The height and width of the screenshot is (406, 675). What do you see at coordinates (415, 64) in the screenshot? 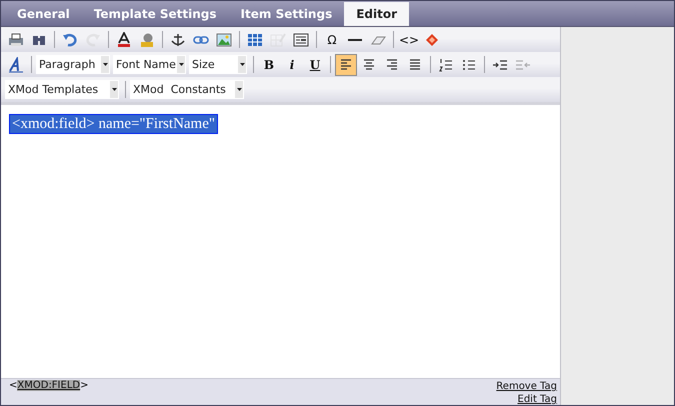
I see `justify-icon` at bounding box center [415, 64].